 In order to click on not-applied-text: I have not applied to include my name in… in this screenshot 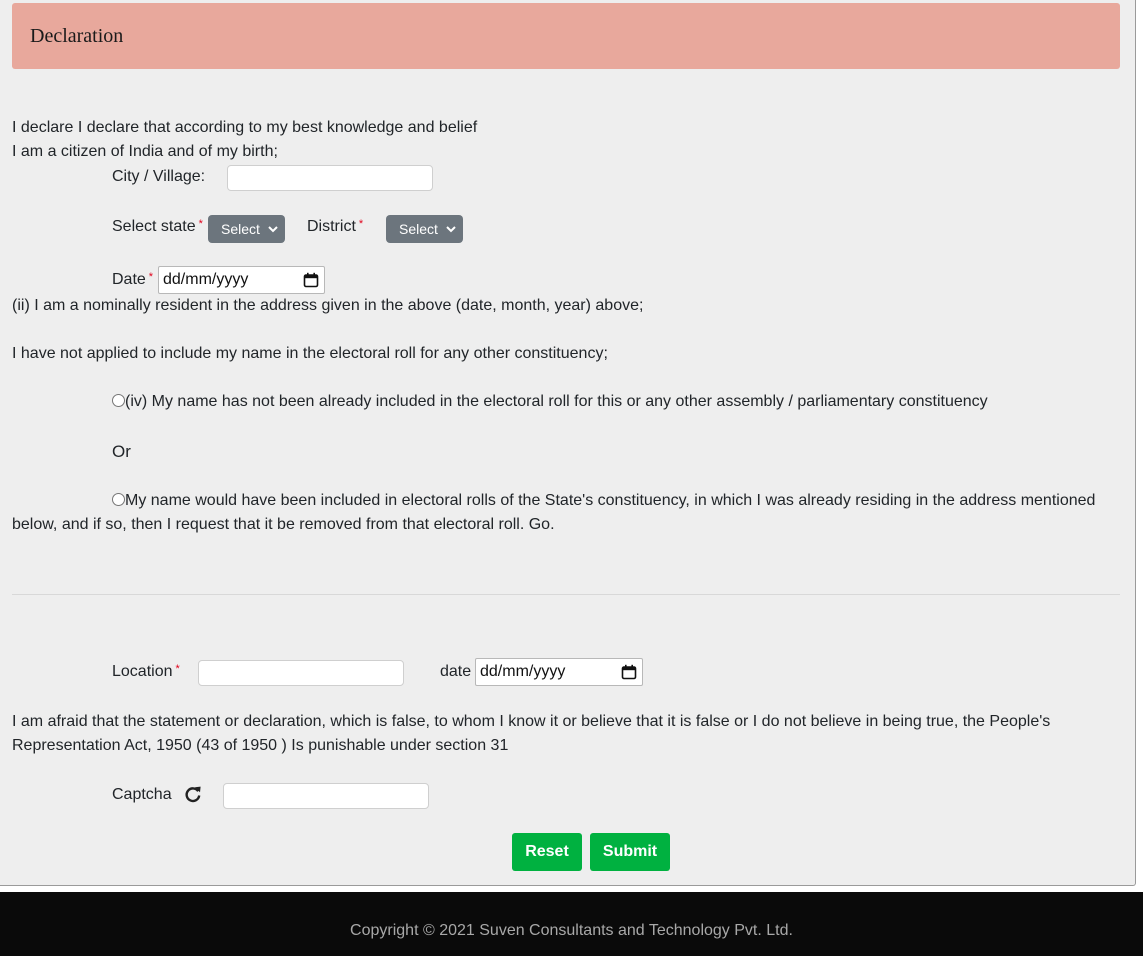, I will do `click(310, 353)`.